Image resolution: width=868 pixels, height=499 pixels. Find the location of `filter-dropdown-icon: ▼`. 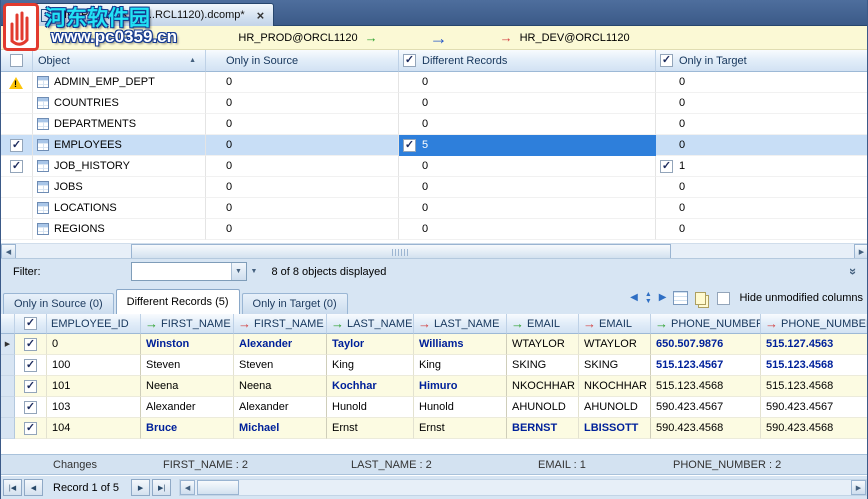

filter-dropdown-icon: ▼ is located at coordinates (238, 271).